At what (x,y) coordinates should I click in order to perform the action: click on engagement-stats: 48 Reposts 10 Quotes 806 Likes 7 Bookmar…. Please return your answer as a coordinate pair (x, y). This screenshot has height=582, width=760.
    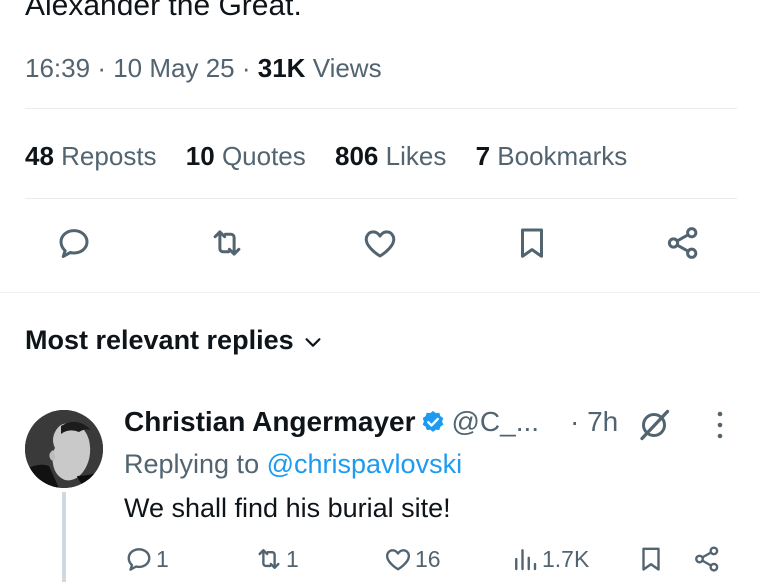
    Looking at the image, I should click on (337, 156).